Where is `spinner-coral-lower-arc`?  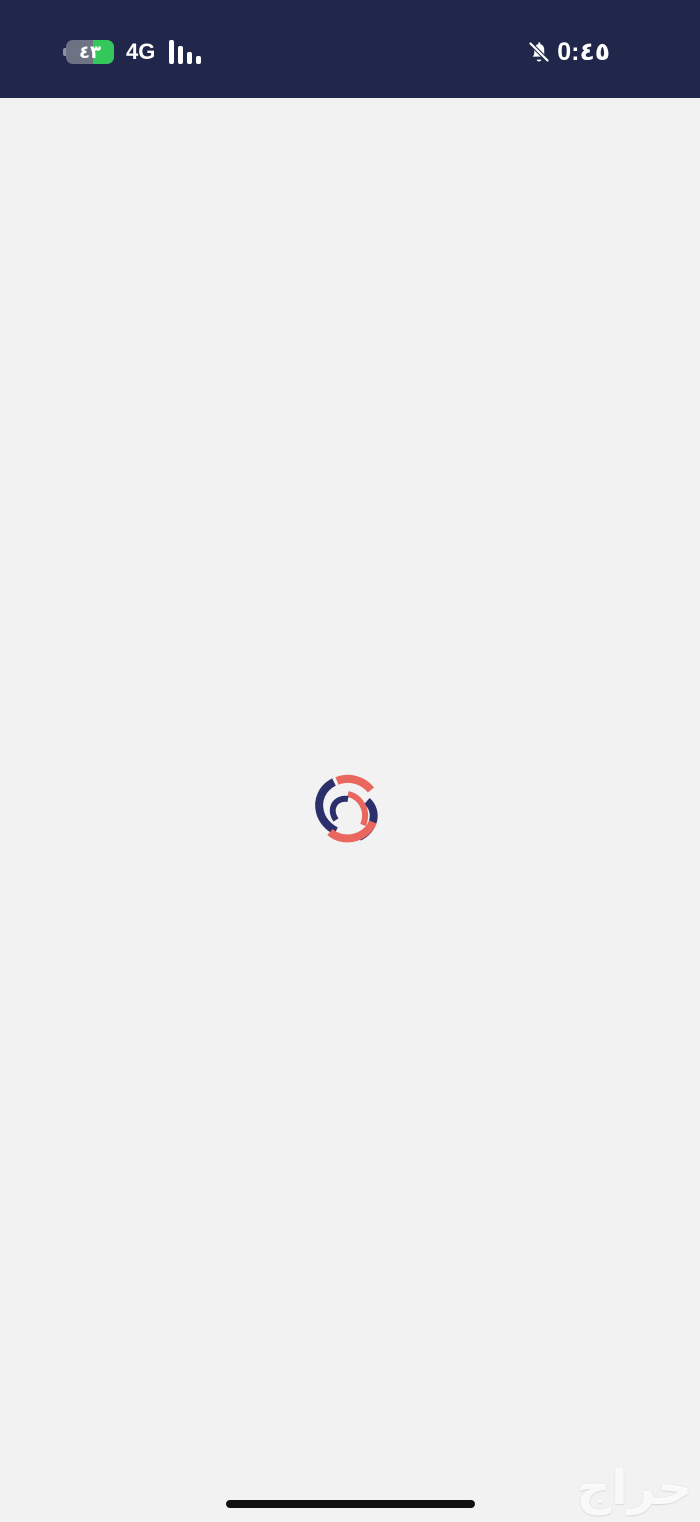
spinner-coral-lower-arc is located at coordinates (352, 831).